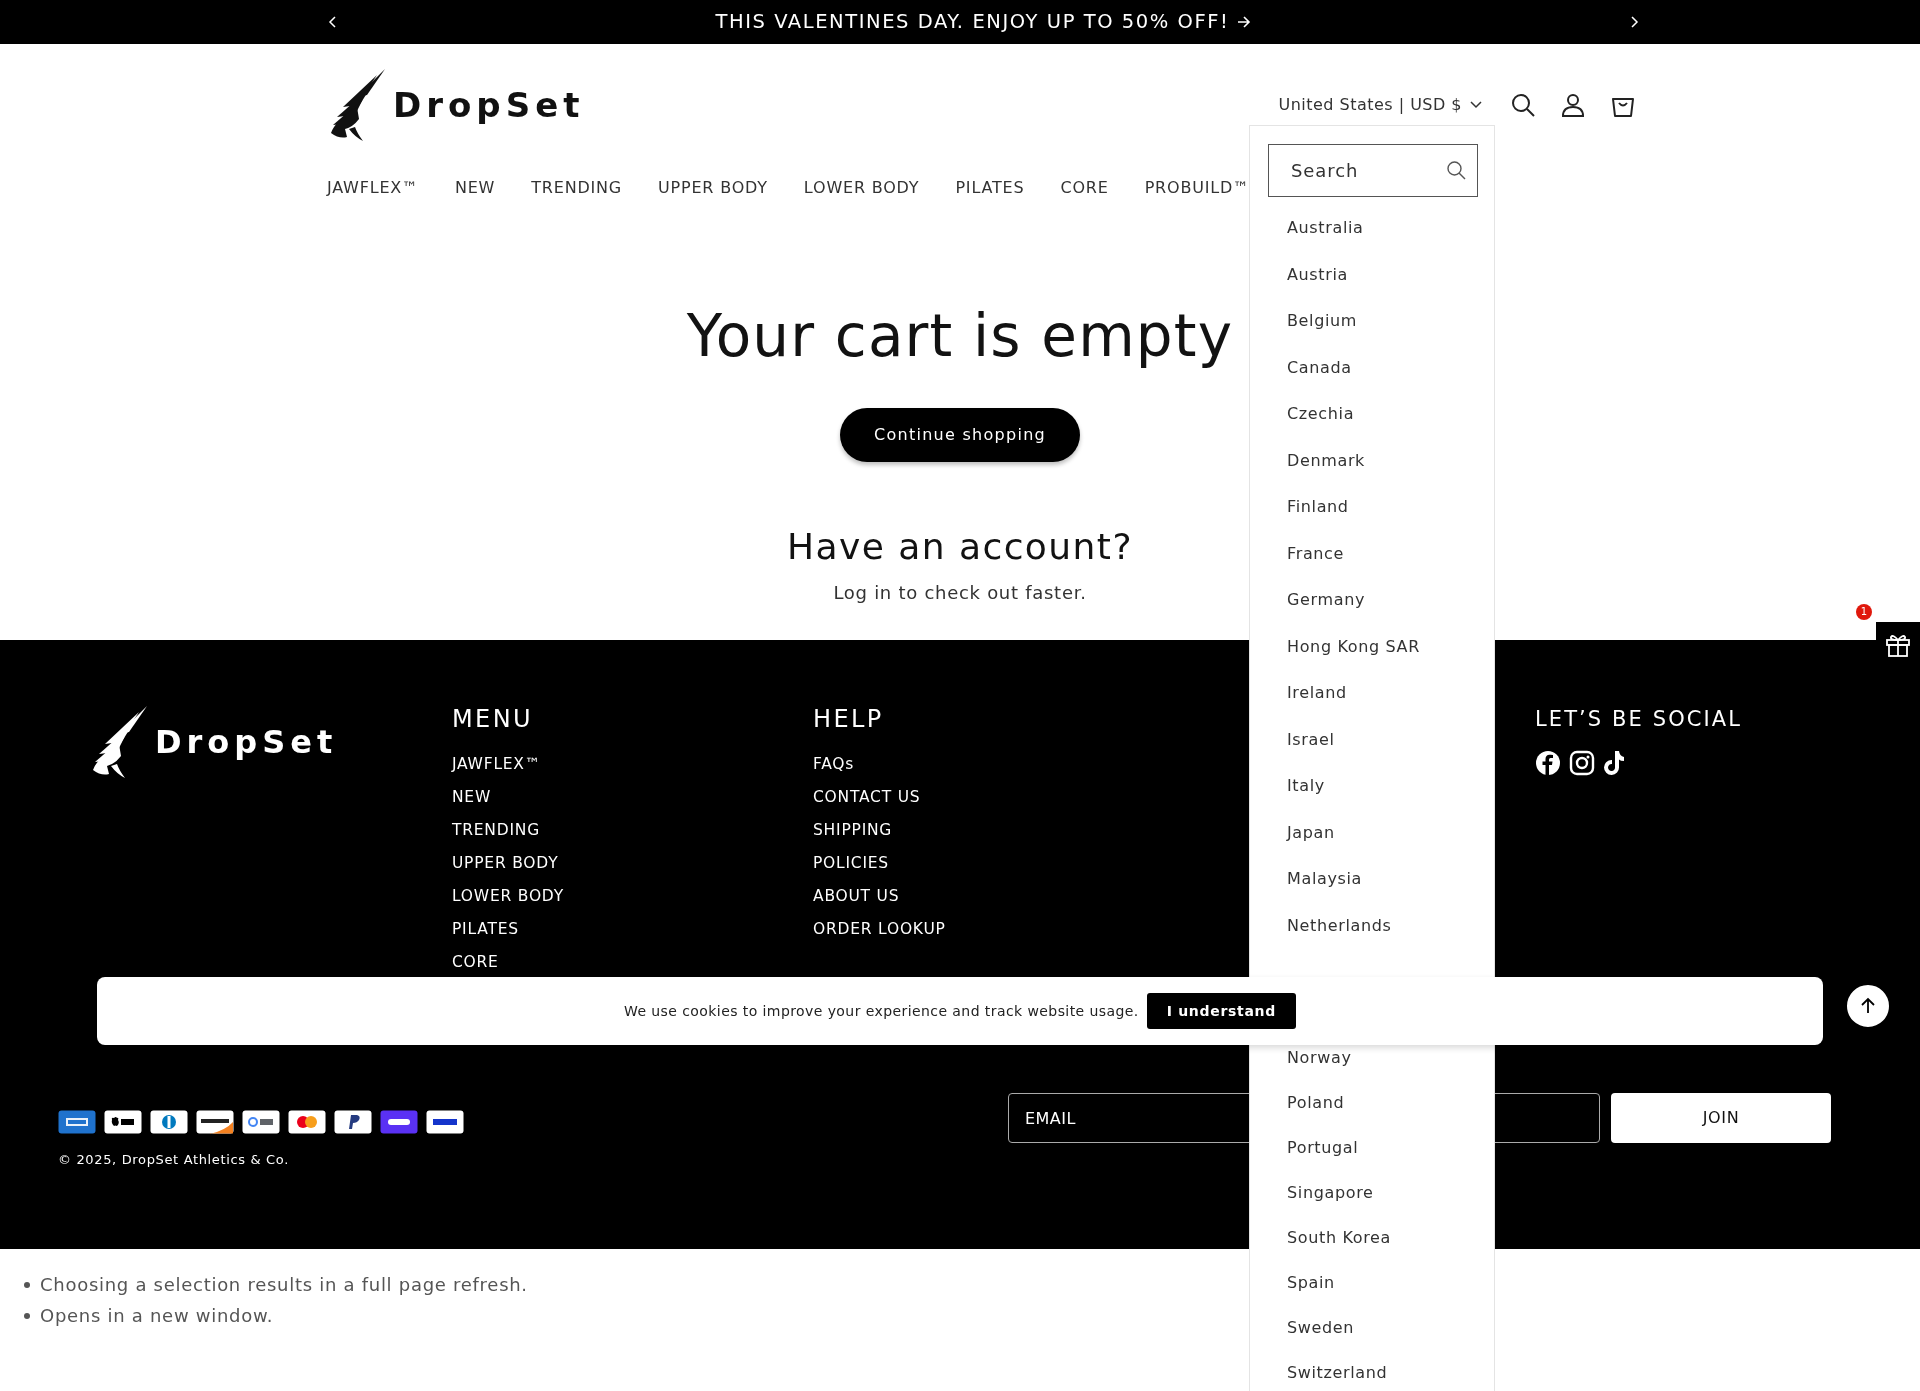 The height and width of the screenshot is (1391, 1920). I want to click on country-option: Denmark, so click(1326, 460).